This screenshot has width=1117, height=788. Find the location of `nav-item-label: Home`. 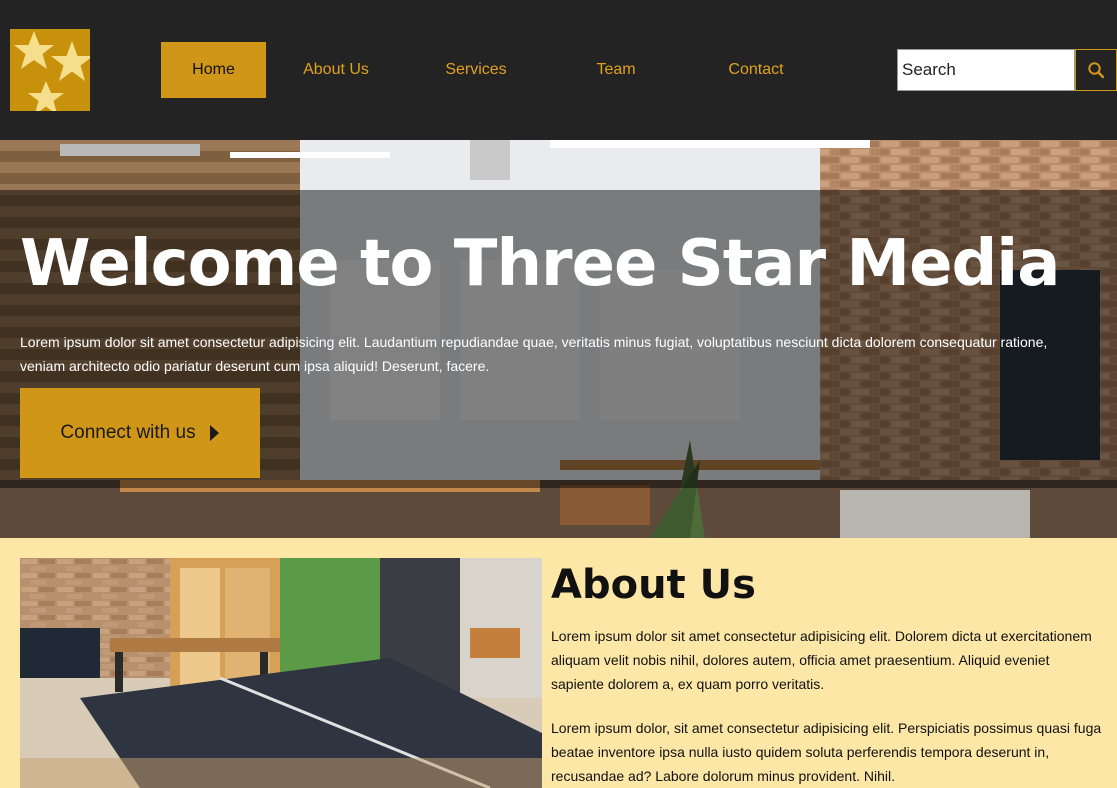

nav-item-label: Home is located at coordinates (213, 69).